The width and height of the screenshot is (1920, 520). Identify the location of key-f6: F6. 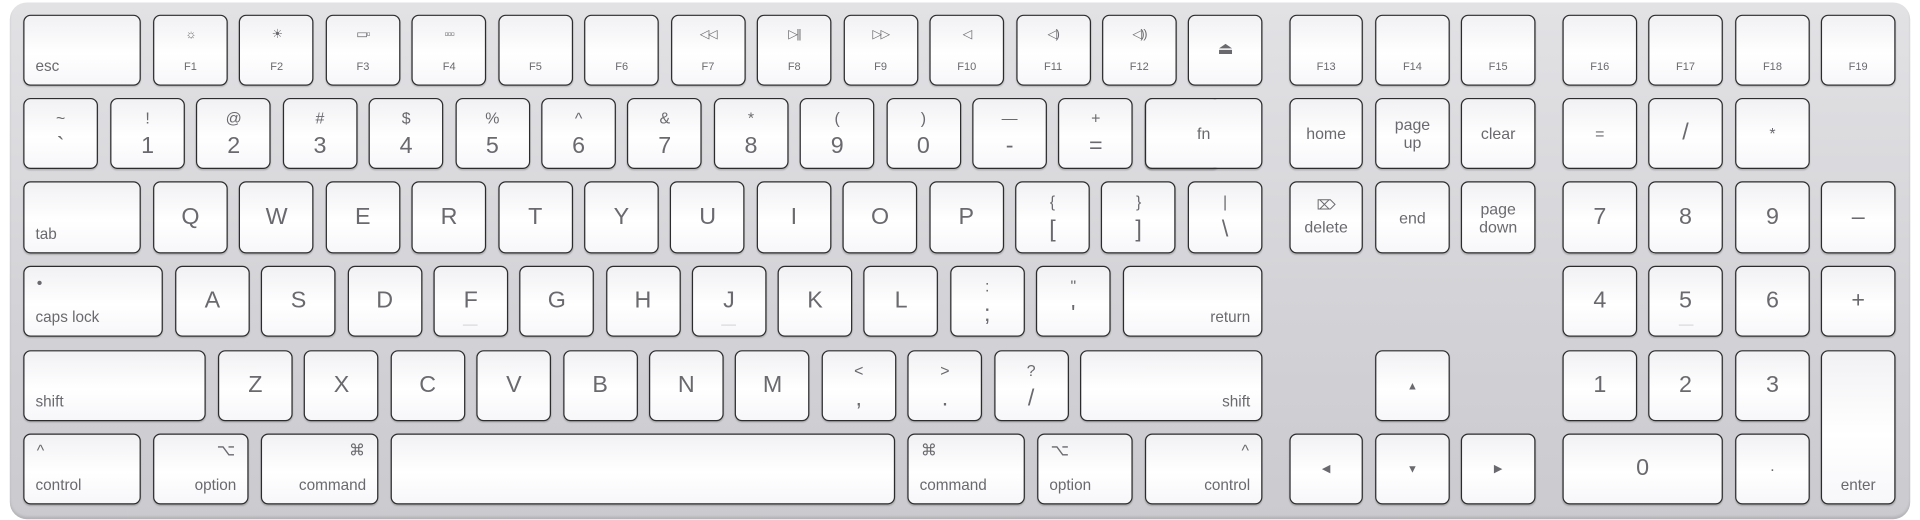
(622, 50).